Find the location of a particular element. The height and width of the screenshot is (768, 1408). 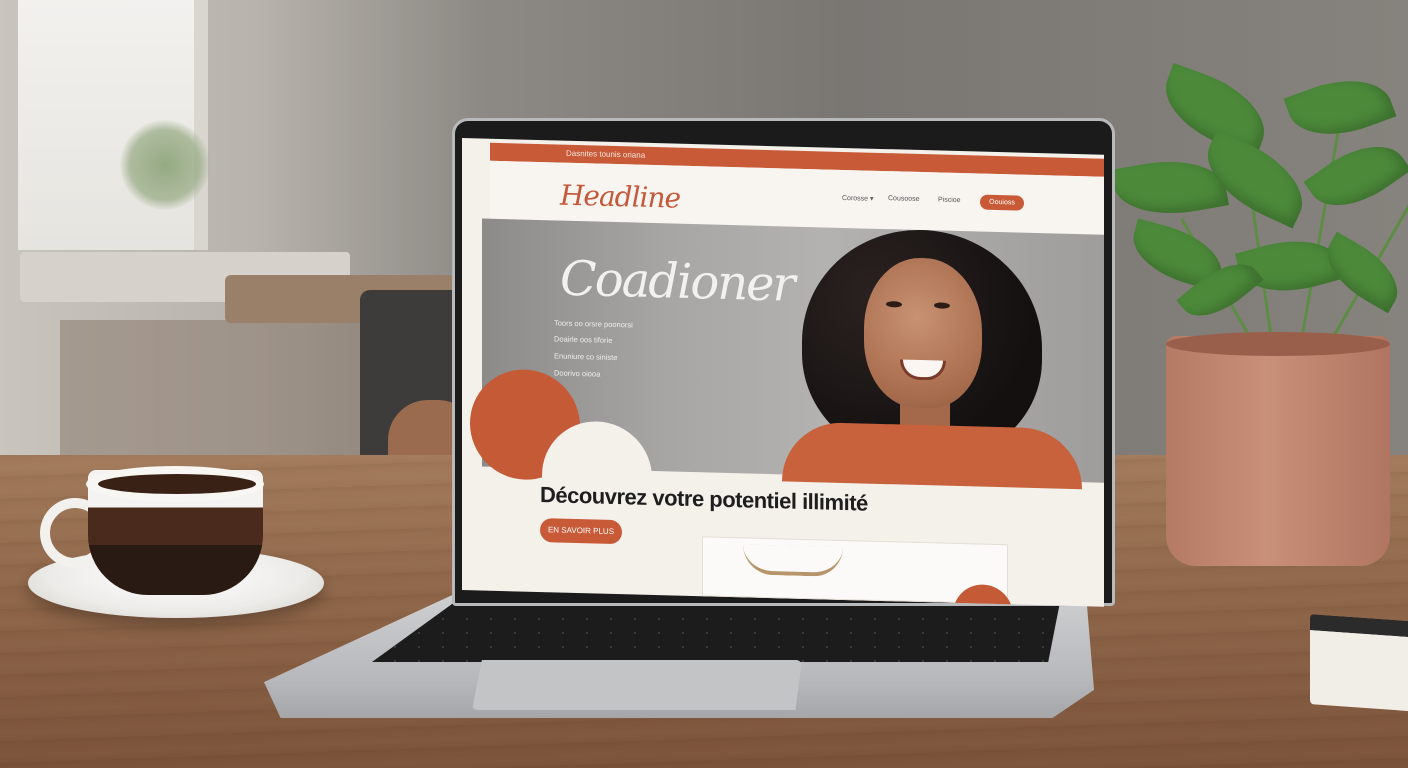

portrait-eye-left is located at coordinates (894, 304).